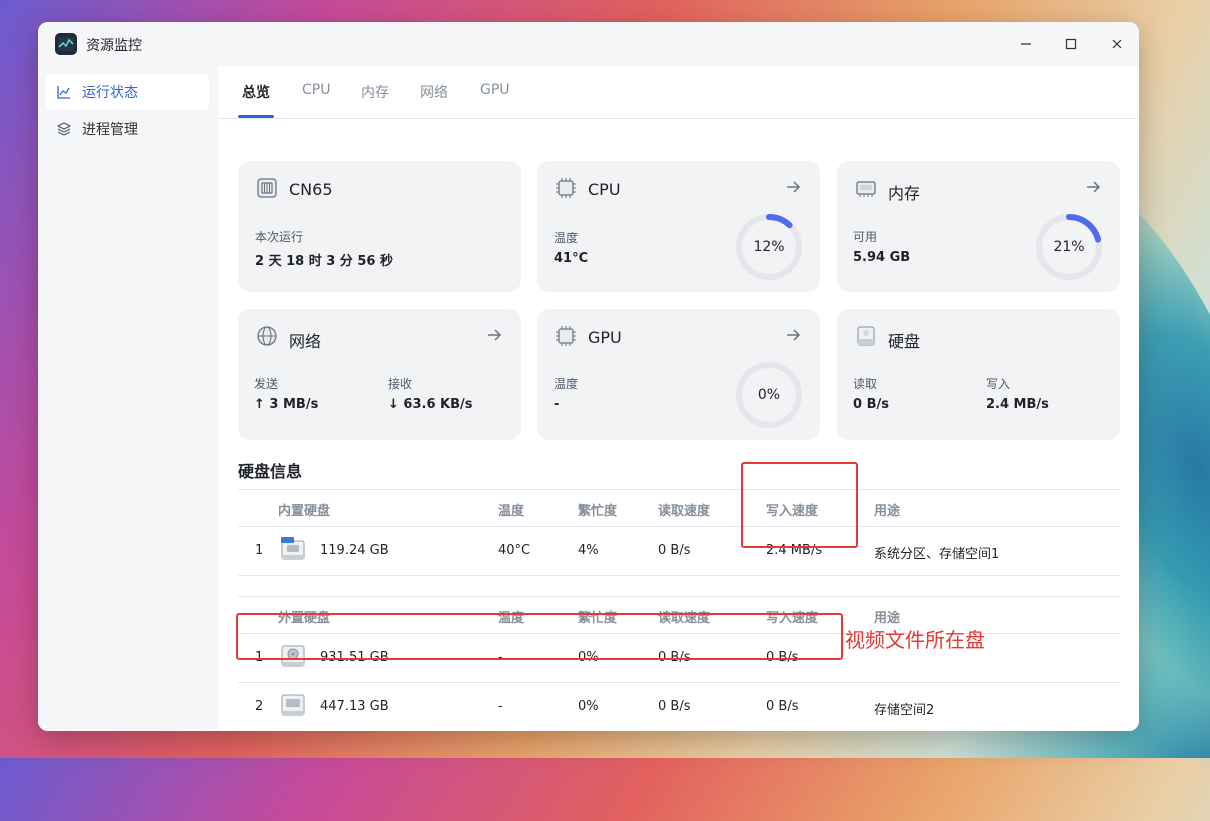 The image size is (1210, 821). I want to click on card-title: 网络, so click(305, 341).